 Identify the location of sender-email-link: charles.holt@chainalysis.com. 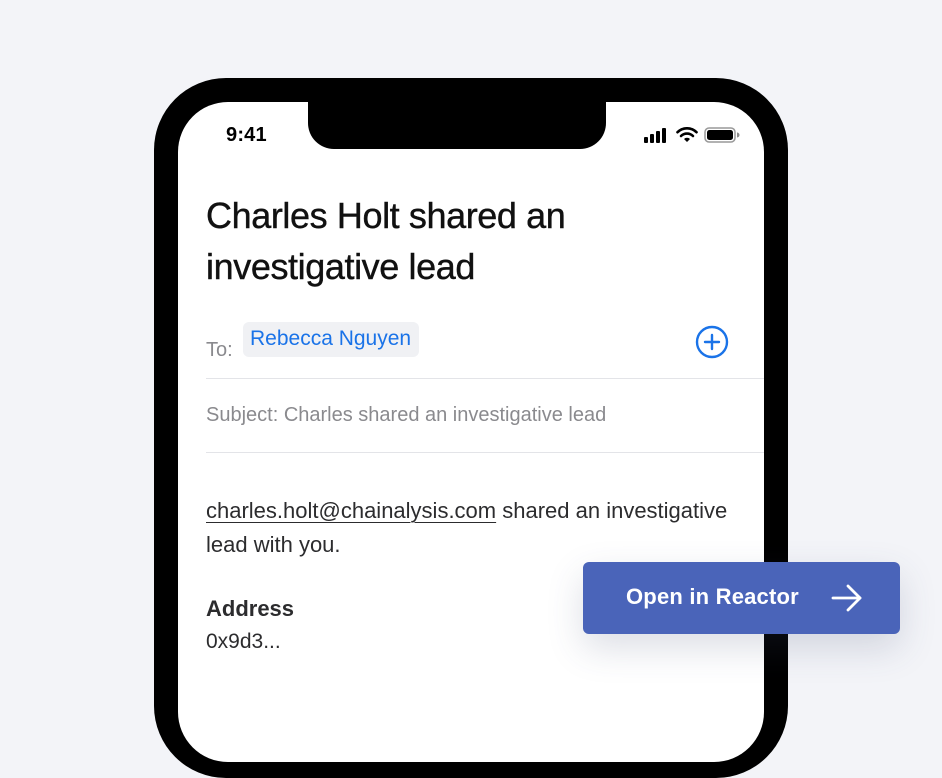
(351, 510).